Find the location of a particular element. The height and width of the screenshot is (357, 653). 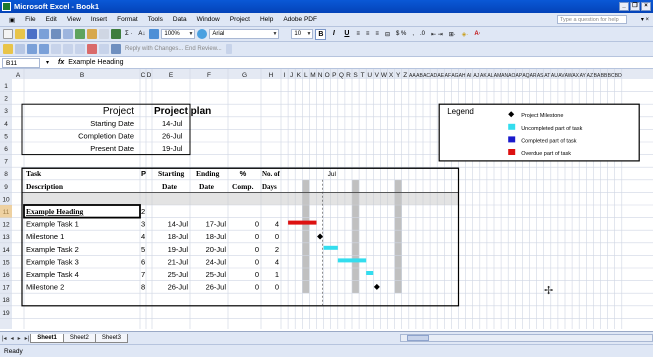

toolbar-options-icon is located at coordinates (228, 49).